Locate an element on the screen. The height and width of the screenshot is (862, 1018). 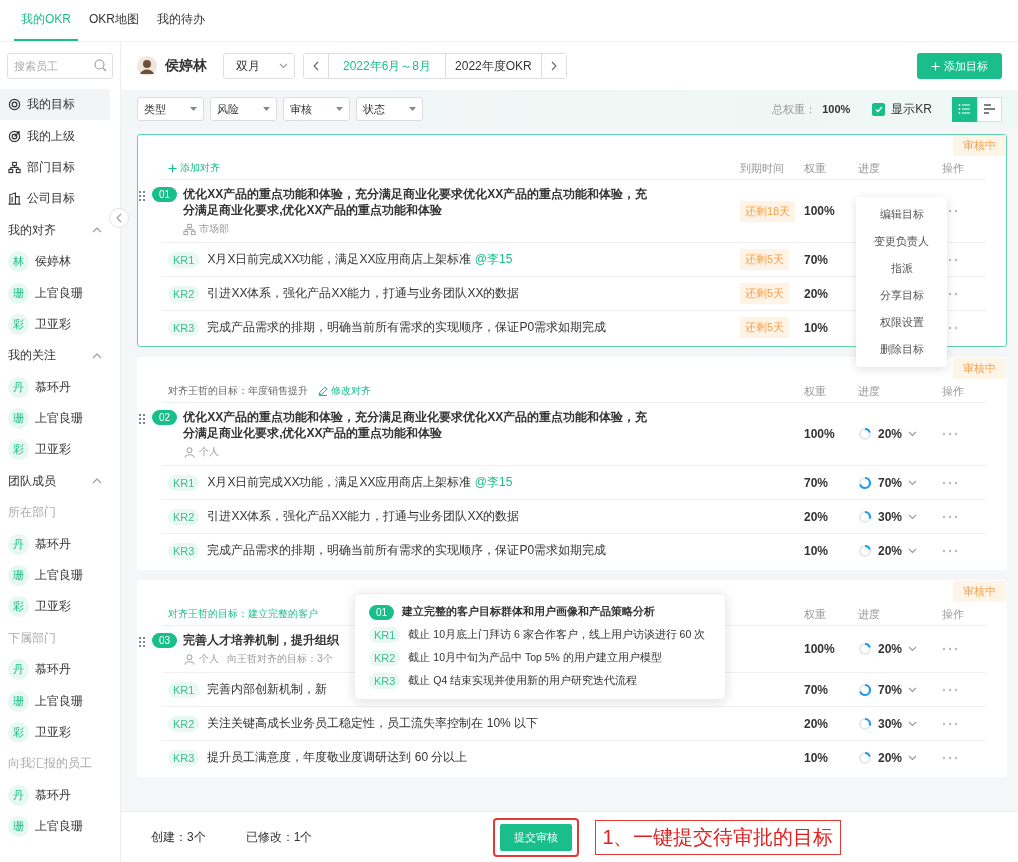
kr-text: X月X日前完成XX功能，满足XX应用商店上架标准 @李15 is located at coordinates (360, 482).